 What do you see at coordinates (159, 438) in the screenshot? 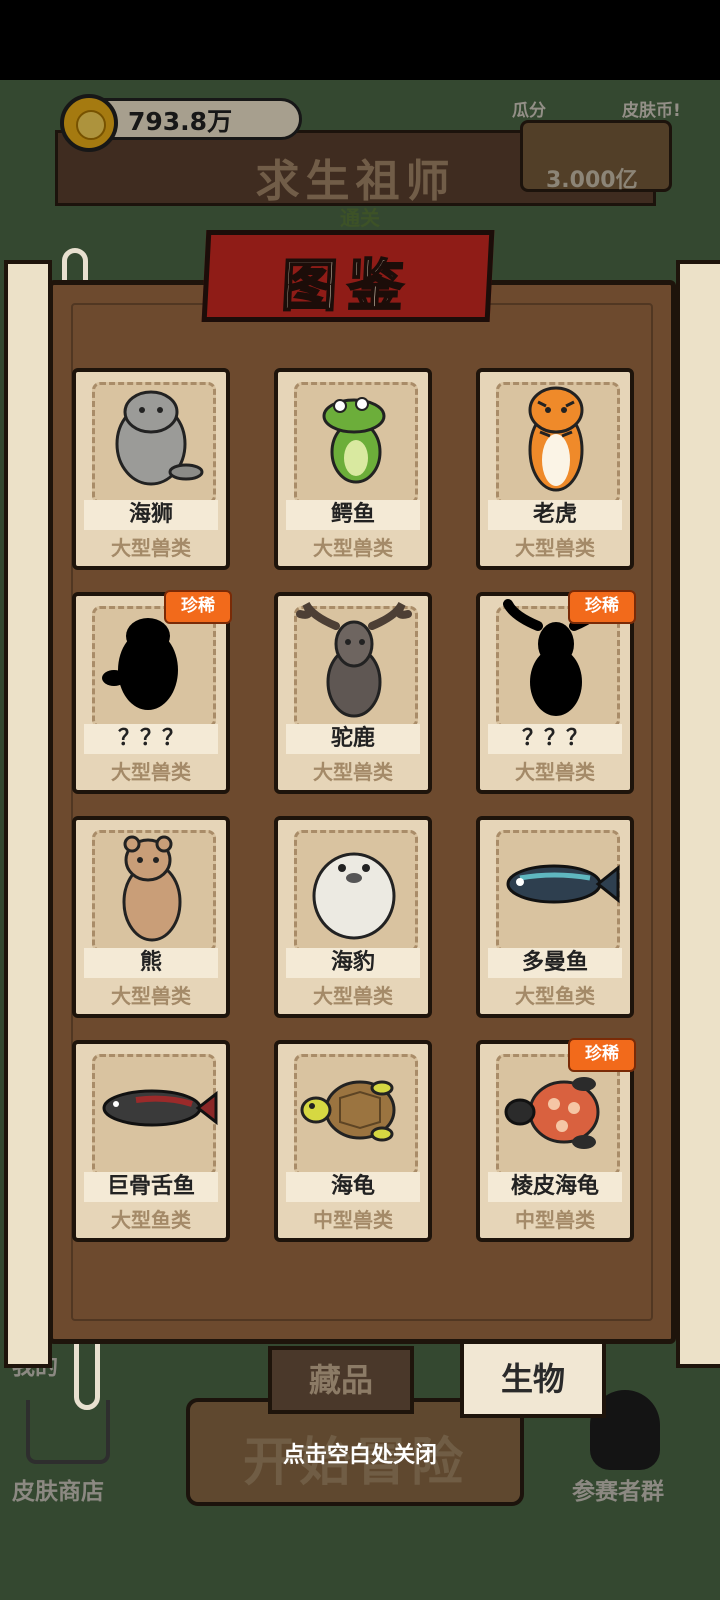
I see `sea-lion-icon` at bounding box center [159, 438].